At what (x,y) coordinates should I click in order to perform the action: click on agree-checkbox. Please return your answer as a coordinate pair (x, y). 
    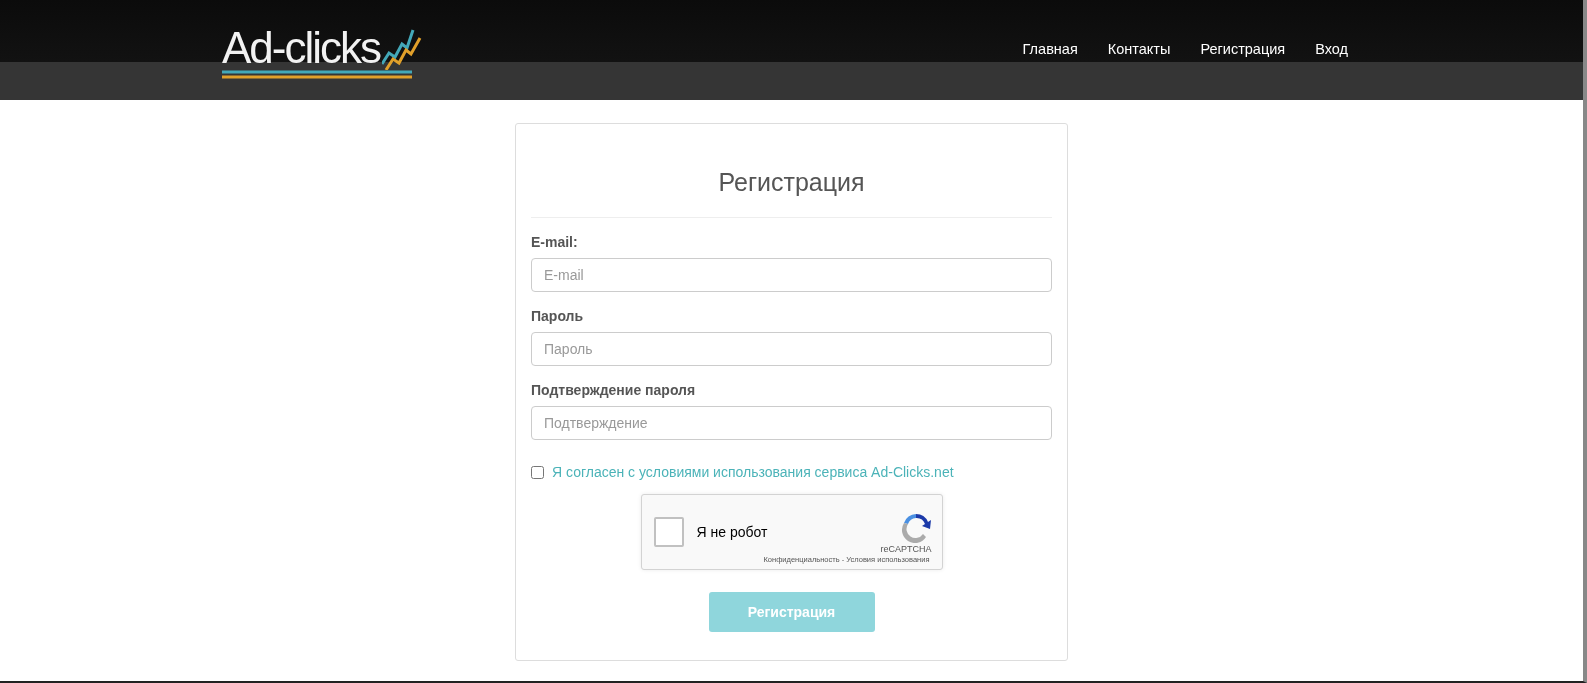
    Looking at the image, I should click on (537, 472).